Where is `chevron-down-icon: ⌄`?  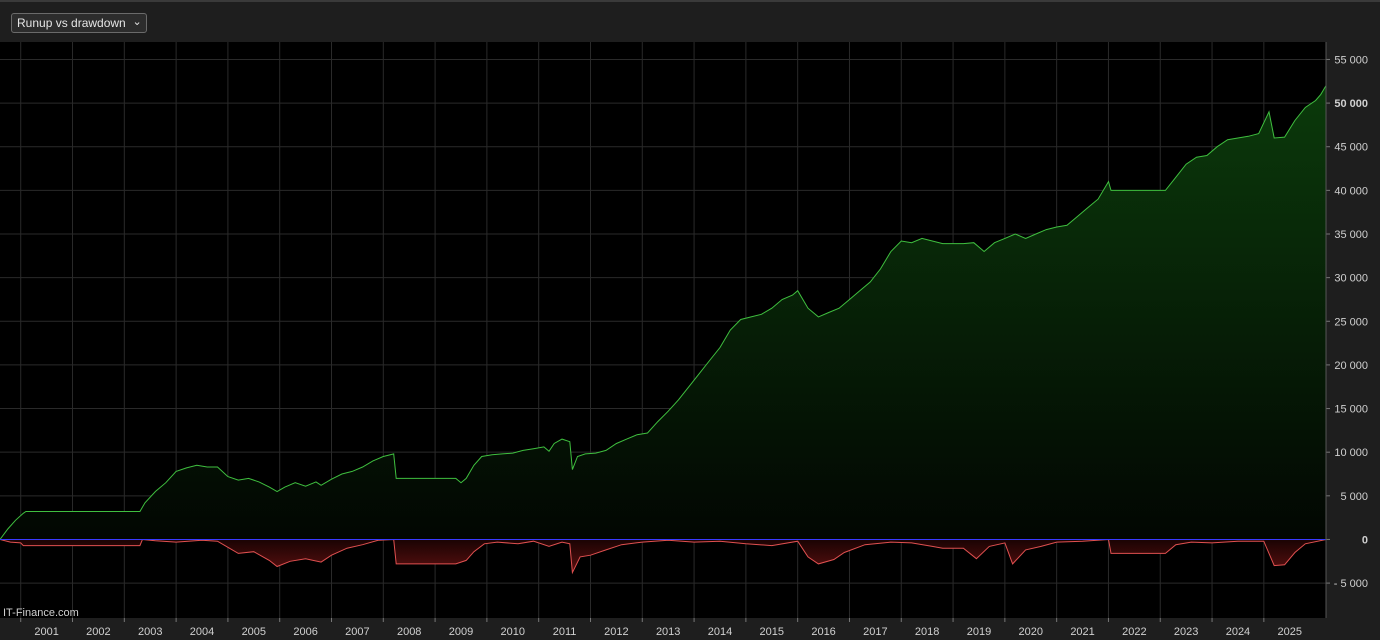
chevron-down-icon: ⌄ is located at coordinates (137, 22).